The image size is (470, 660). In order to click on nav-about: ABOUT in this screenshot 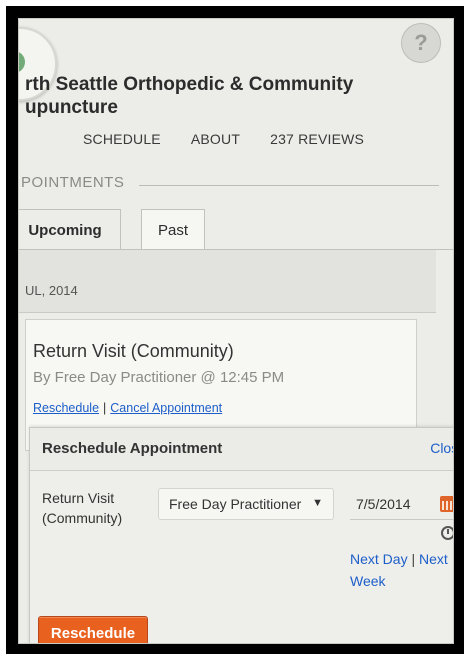, I will do `click(215, 139)`.